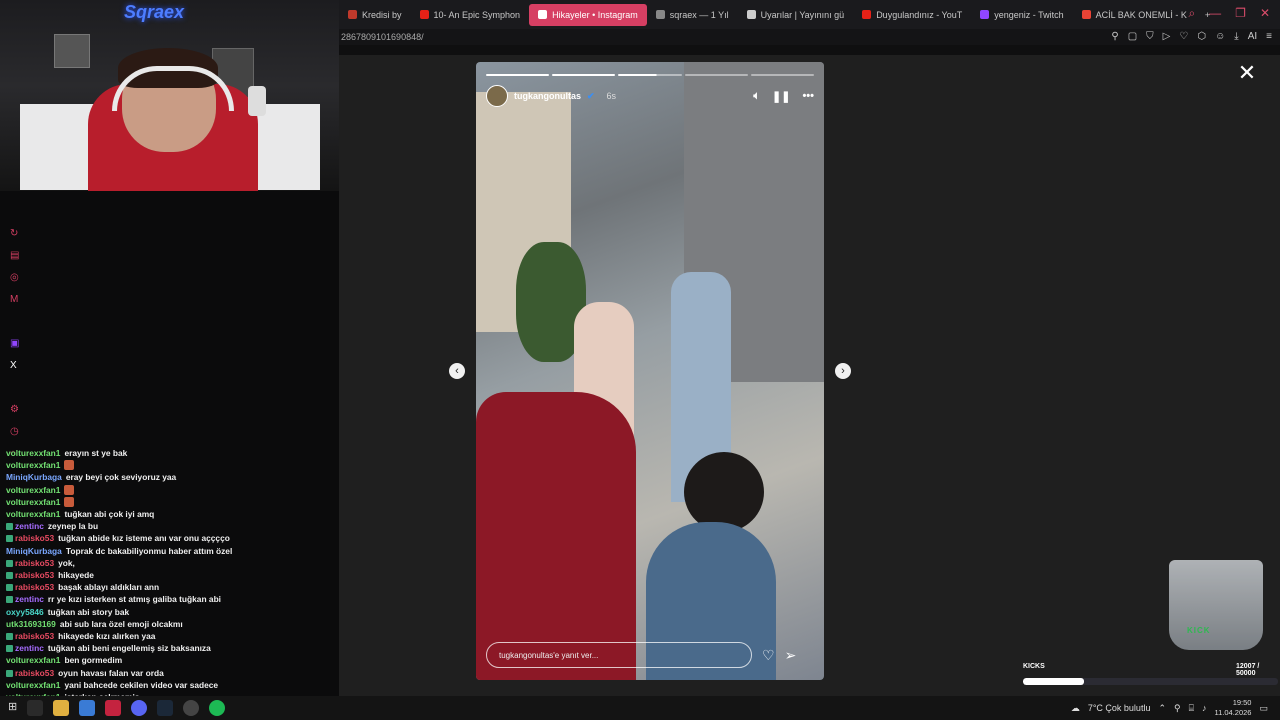  Describe the element at coordinates (1247, 73) in the screenshot. I see `close-icon: ✕` at that location.